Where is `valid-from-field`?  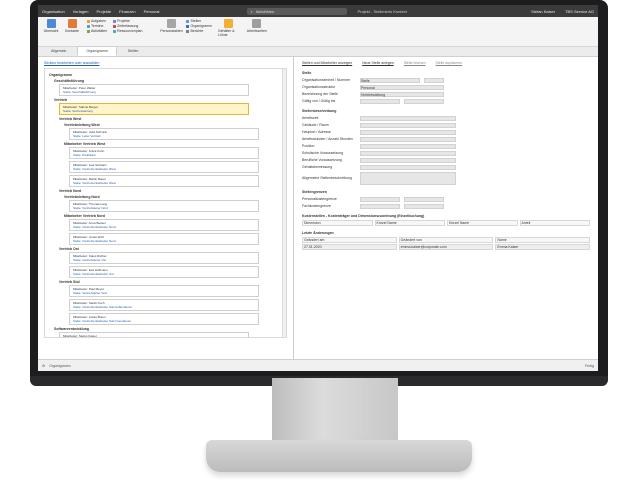
valid-from-field is located at coordinates (380, 101).